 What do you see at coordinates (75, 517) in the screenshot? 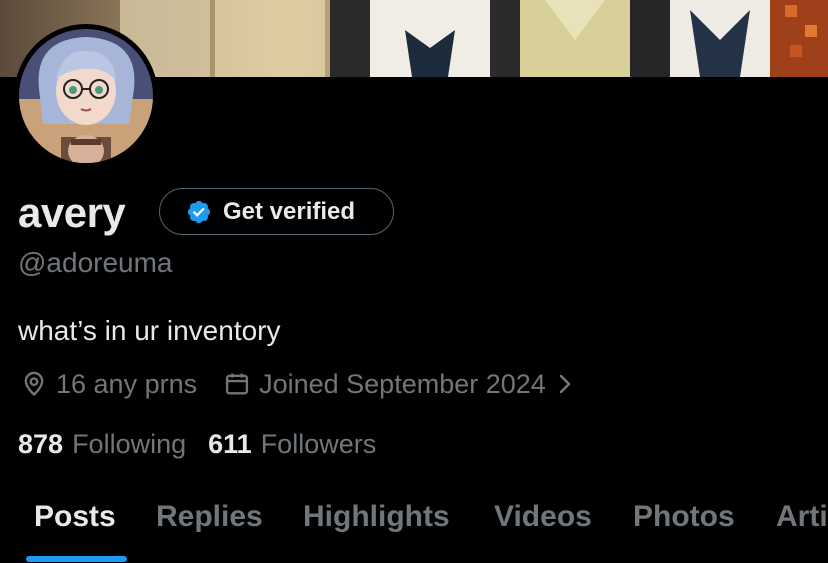
I see `tab-posts: Posts` at bounding box center [75, 517].